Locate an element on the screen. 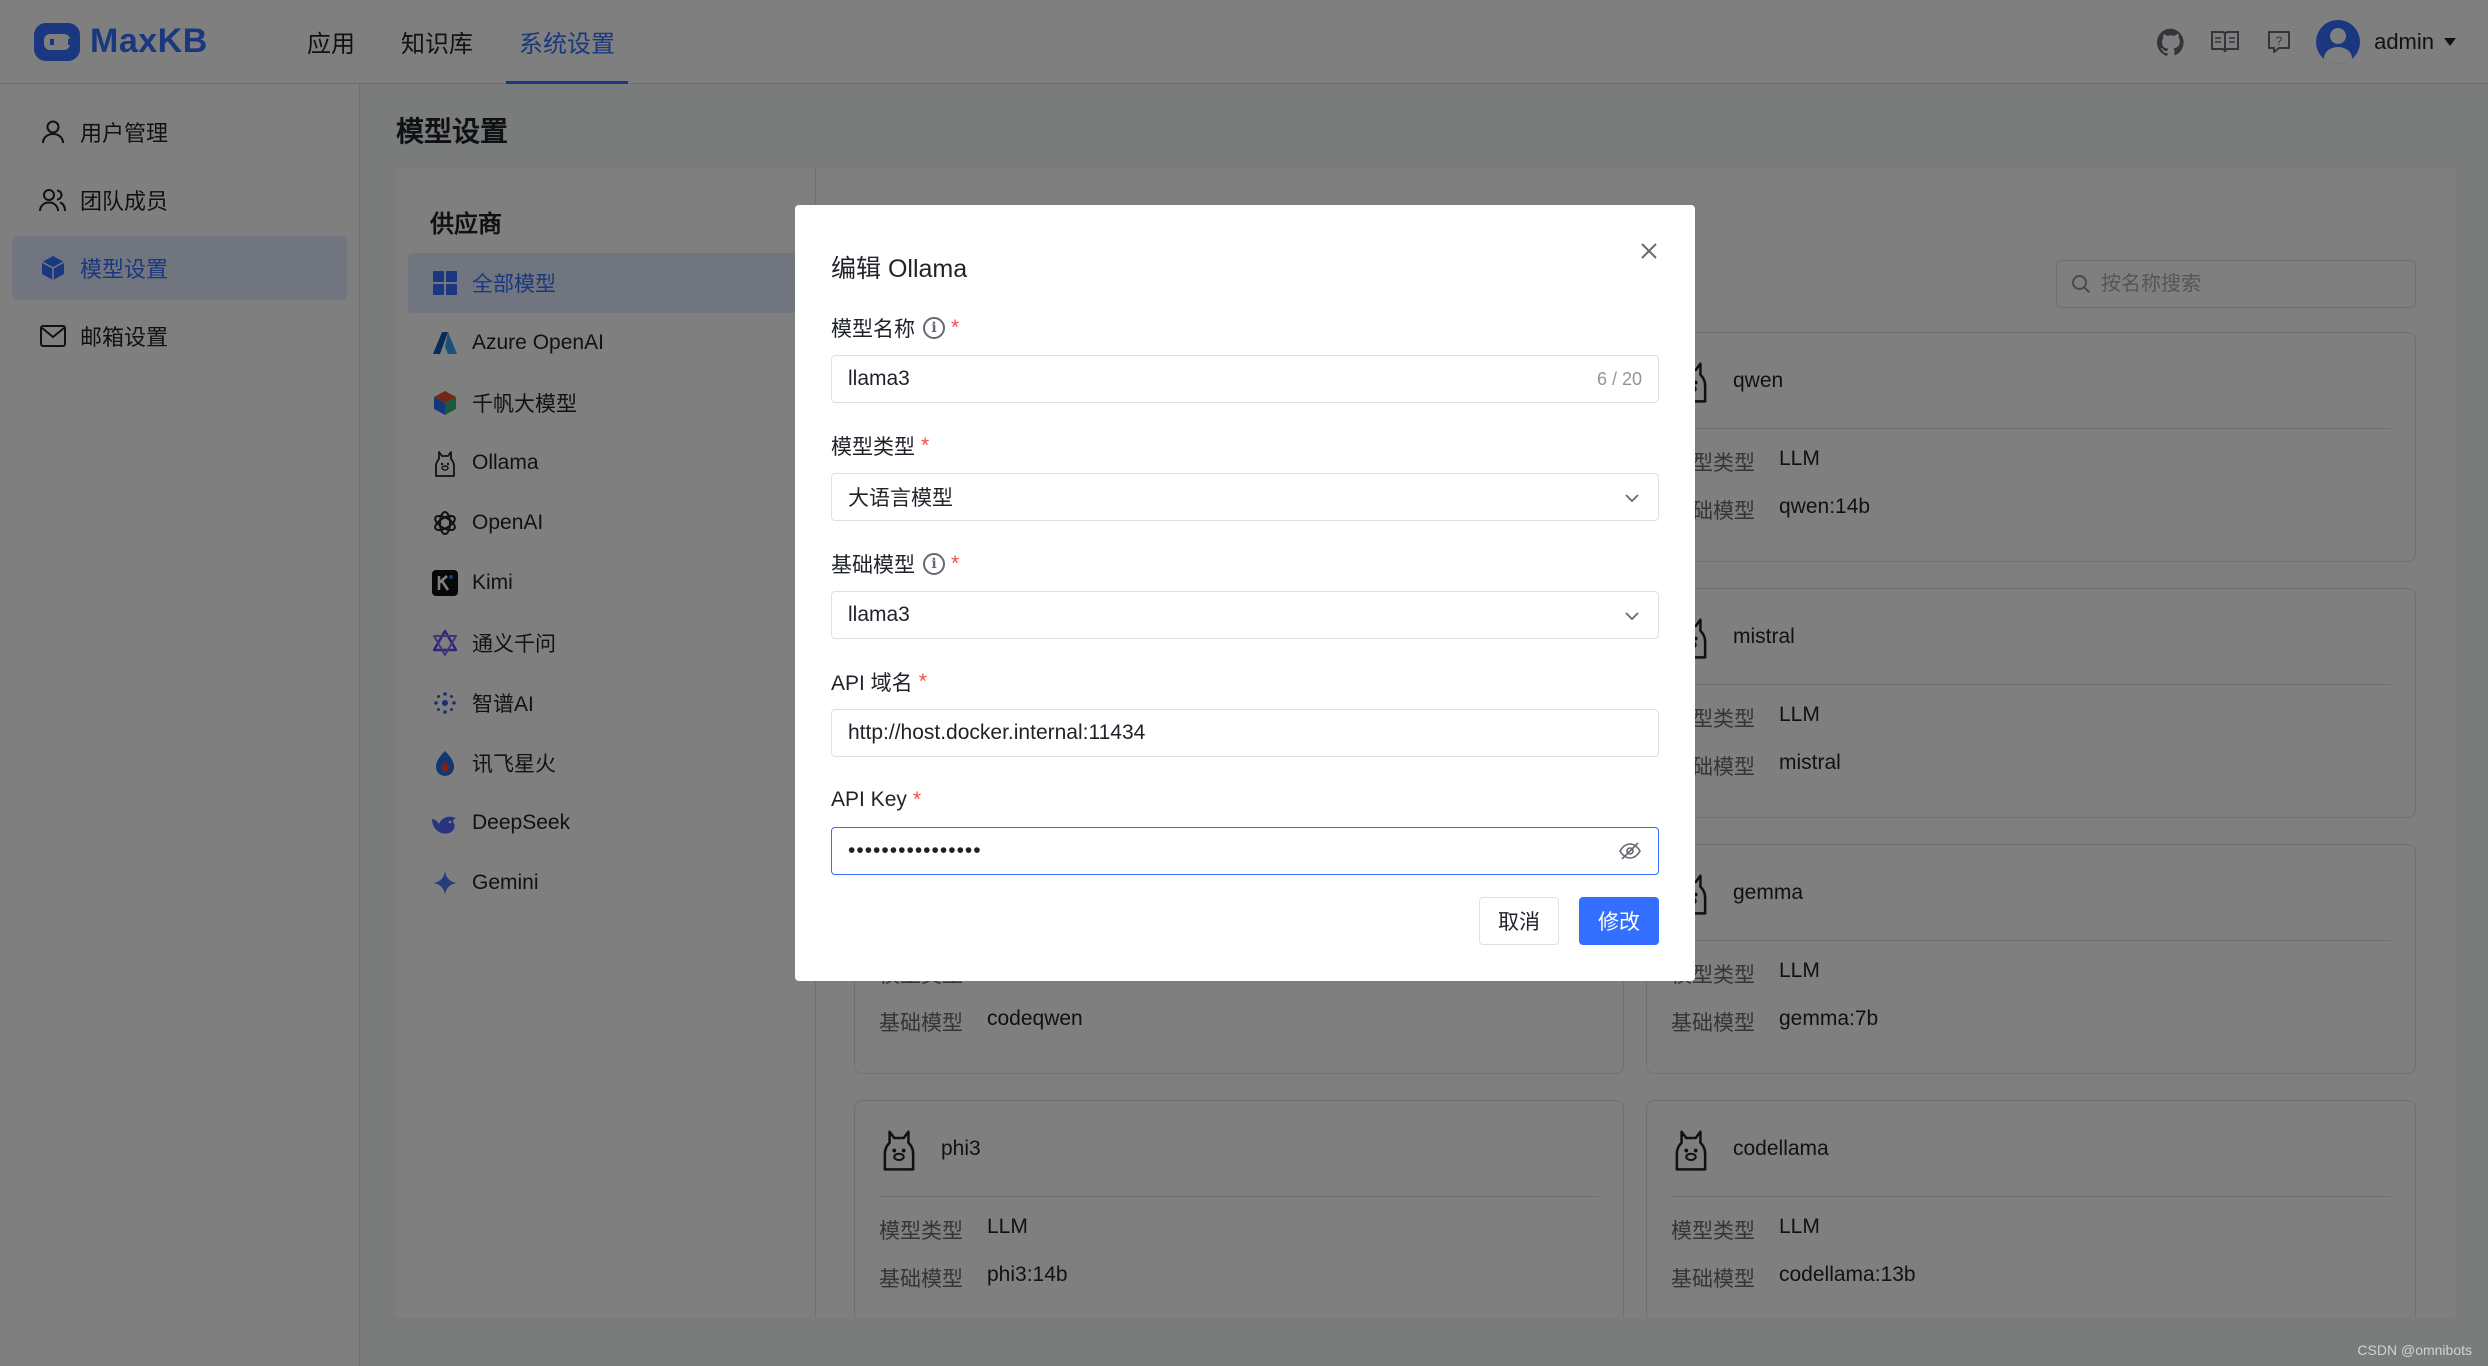 The width and height of the screenshot is (2488, 1366). model-type-value: 大语言模型 is located at coordinates (900, 498).